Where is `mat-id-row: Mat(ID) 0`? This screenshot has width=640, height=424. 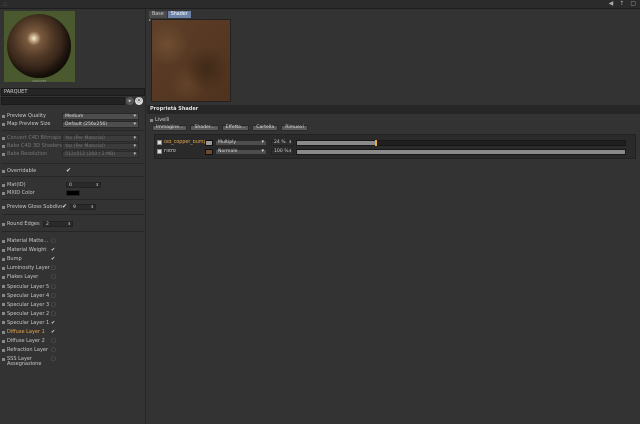
mat-id-row: Mat(ID) 0 is located at coordinates (73, 185).